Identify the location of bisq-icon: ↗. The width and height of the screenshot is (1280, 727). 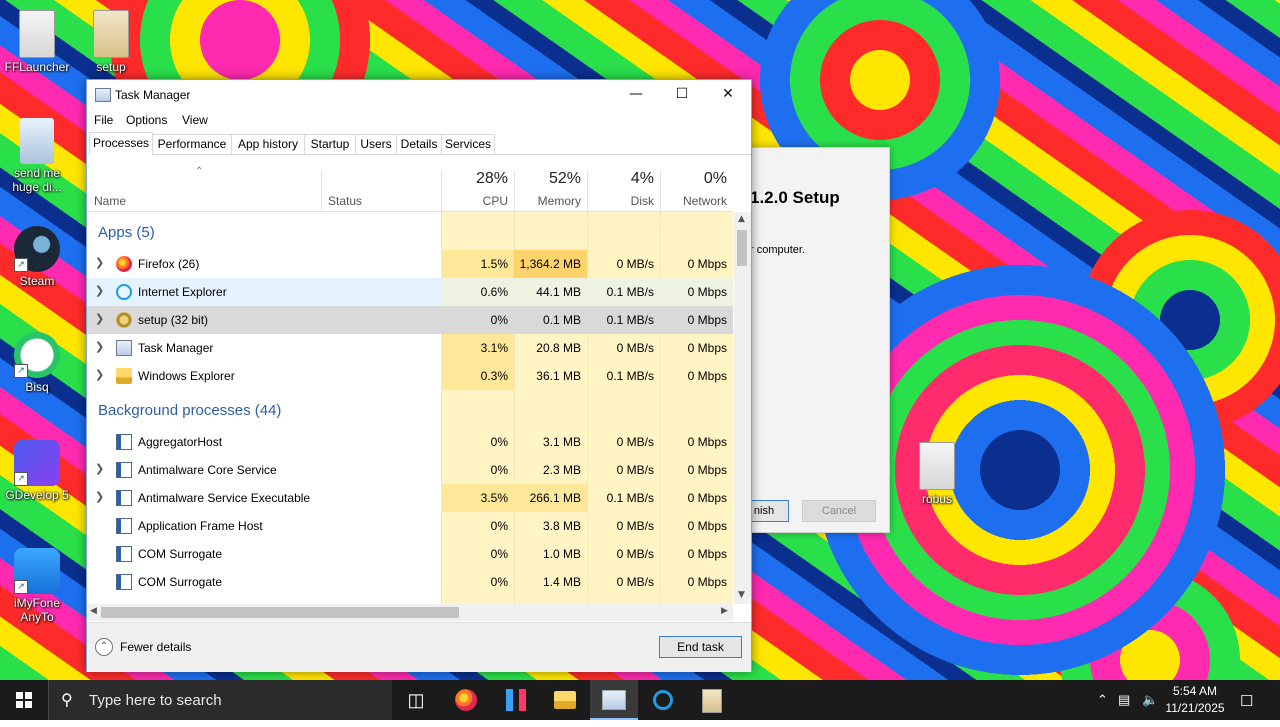
(37, 355).